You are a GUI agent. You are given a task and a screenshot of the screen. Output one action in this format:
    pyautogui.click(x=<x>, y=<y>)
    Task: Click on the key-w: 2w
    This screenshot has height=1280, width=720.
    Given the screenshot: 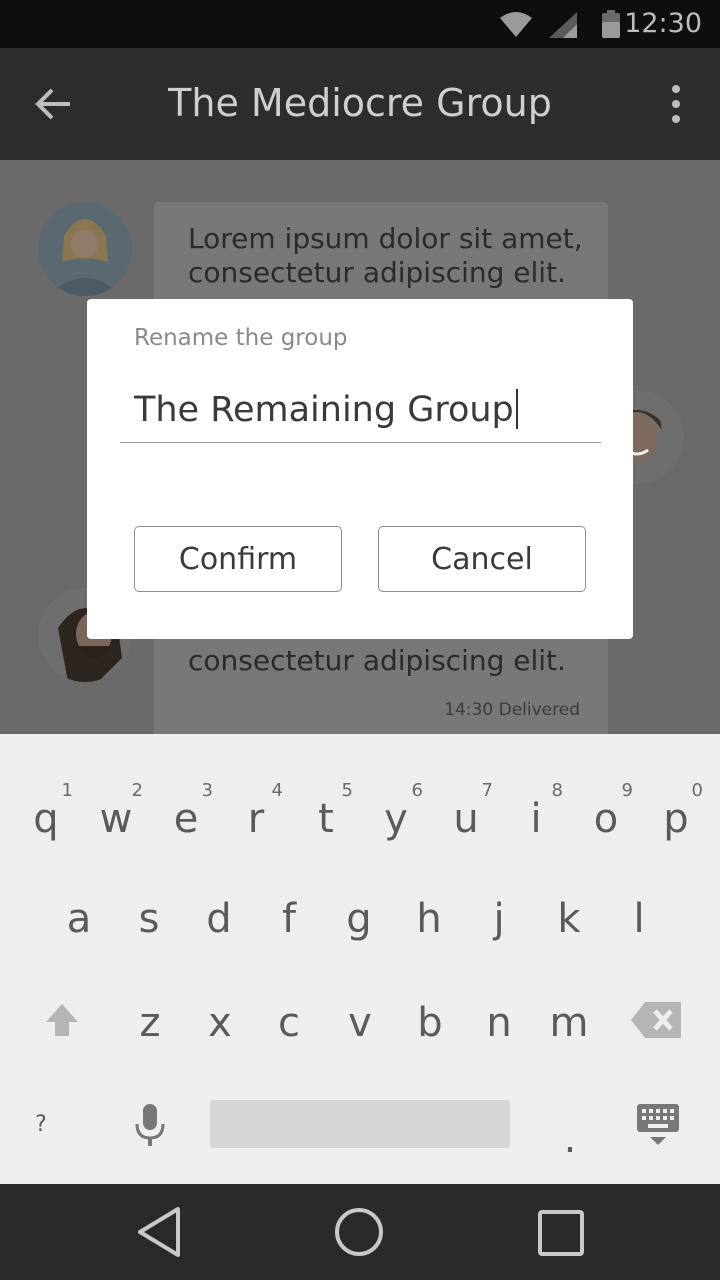 What is the action you would take?
    pyautogui.click(x=116, y=819)
    